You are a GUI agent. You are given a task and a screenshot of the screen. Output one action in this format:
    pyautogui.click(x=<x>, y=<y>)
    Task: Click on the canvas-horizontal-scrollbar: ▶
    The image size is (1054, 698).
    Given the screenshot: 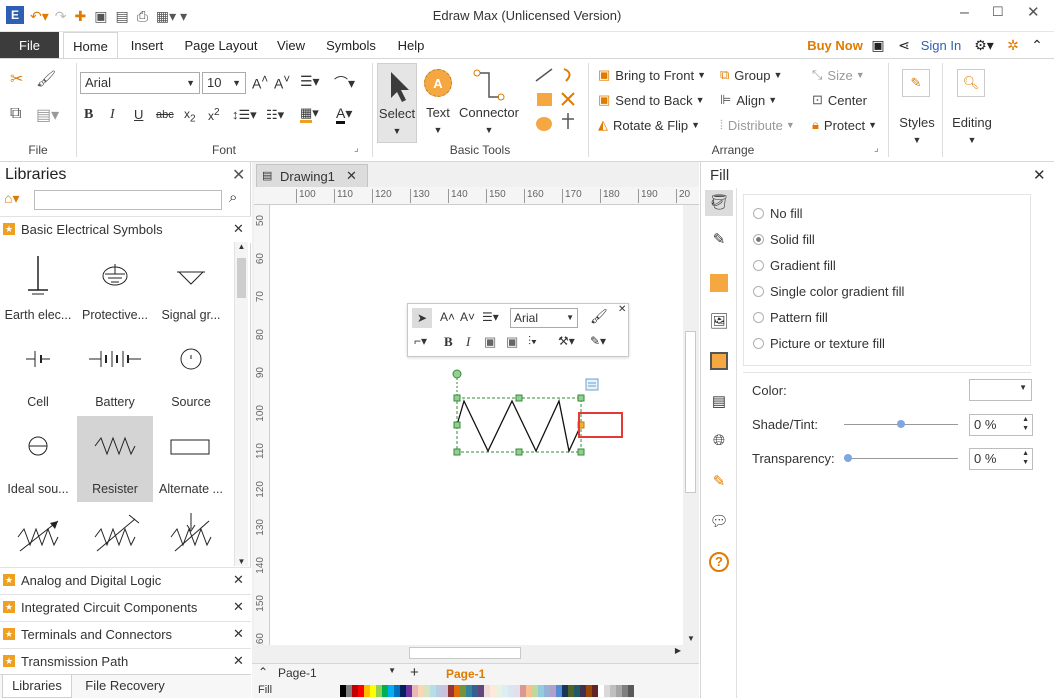 What is the action you would take?
    pyautogui.click(x=468, y=653)
    